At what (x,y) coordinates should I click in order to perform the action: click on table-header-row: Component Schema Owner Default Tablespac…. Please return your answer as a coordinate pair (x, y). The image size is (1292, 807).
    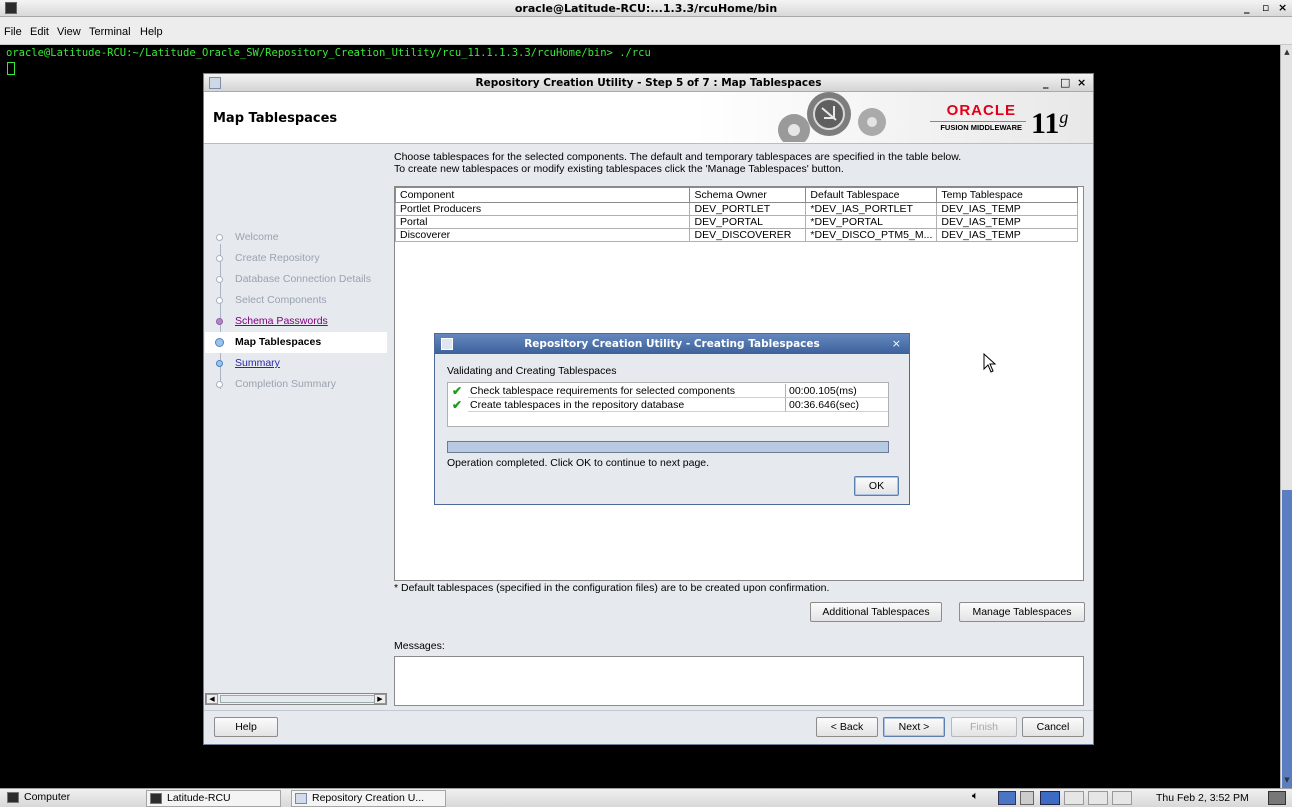
    Looking at the image, I should click on (736, 195).